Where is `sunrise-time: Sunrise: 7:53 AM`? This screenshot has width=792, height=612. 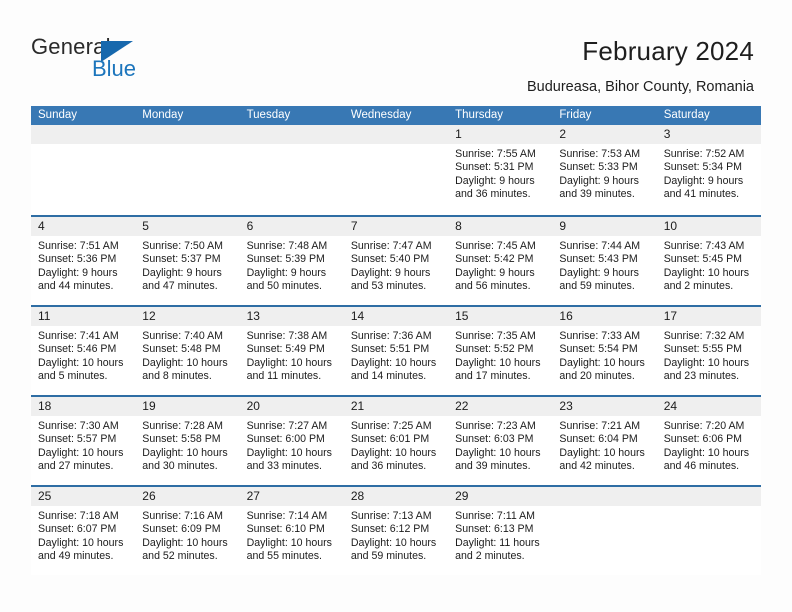
sunrise-time: Sunrise: 7:53 AM is located at coordinates (600, 154).